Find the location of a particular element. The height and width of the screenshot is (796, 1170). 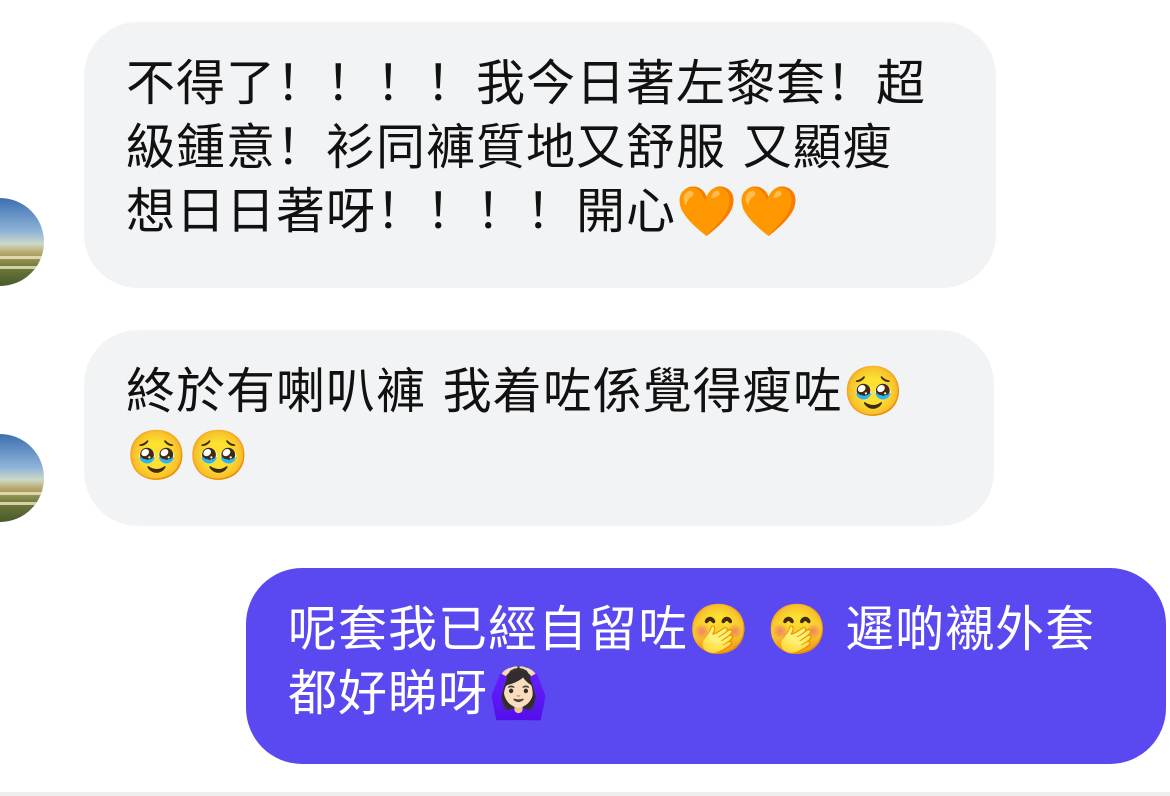

message-text: 終於有喇叭褲 我着咗係覺得瘦咗🥹🥹🥹 is located at coordinates (515, 423).